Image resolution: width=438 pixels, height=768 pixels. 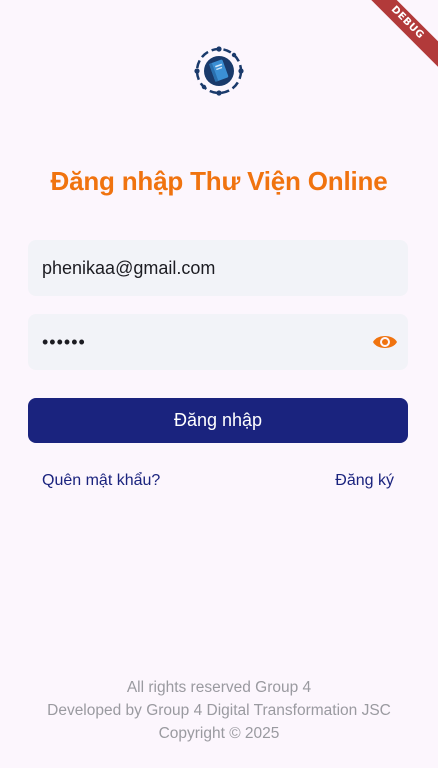 I want to click on book-globe-icon, so click(x=219, y=71).